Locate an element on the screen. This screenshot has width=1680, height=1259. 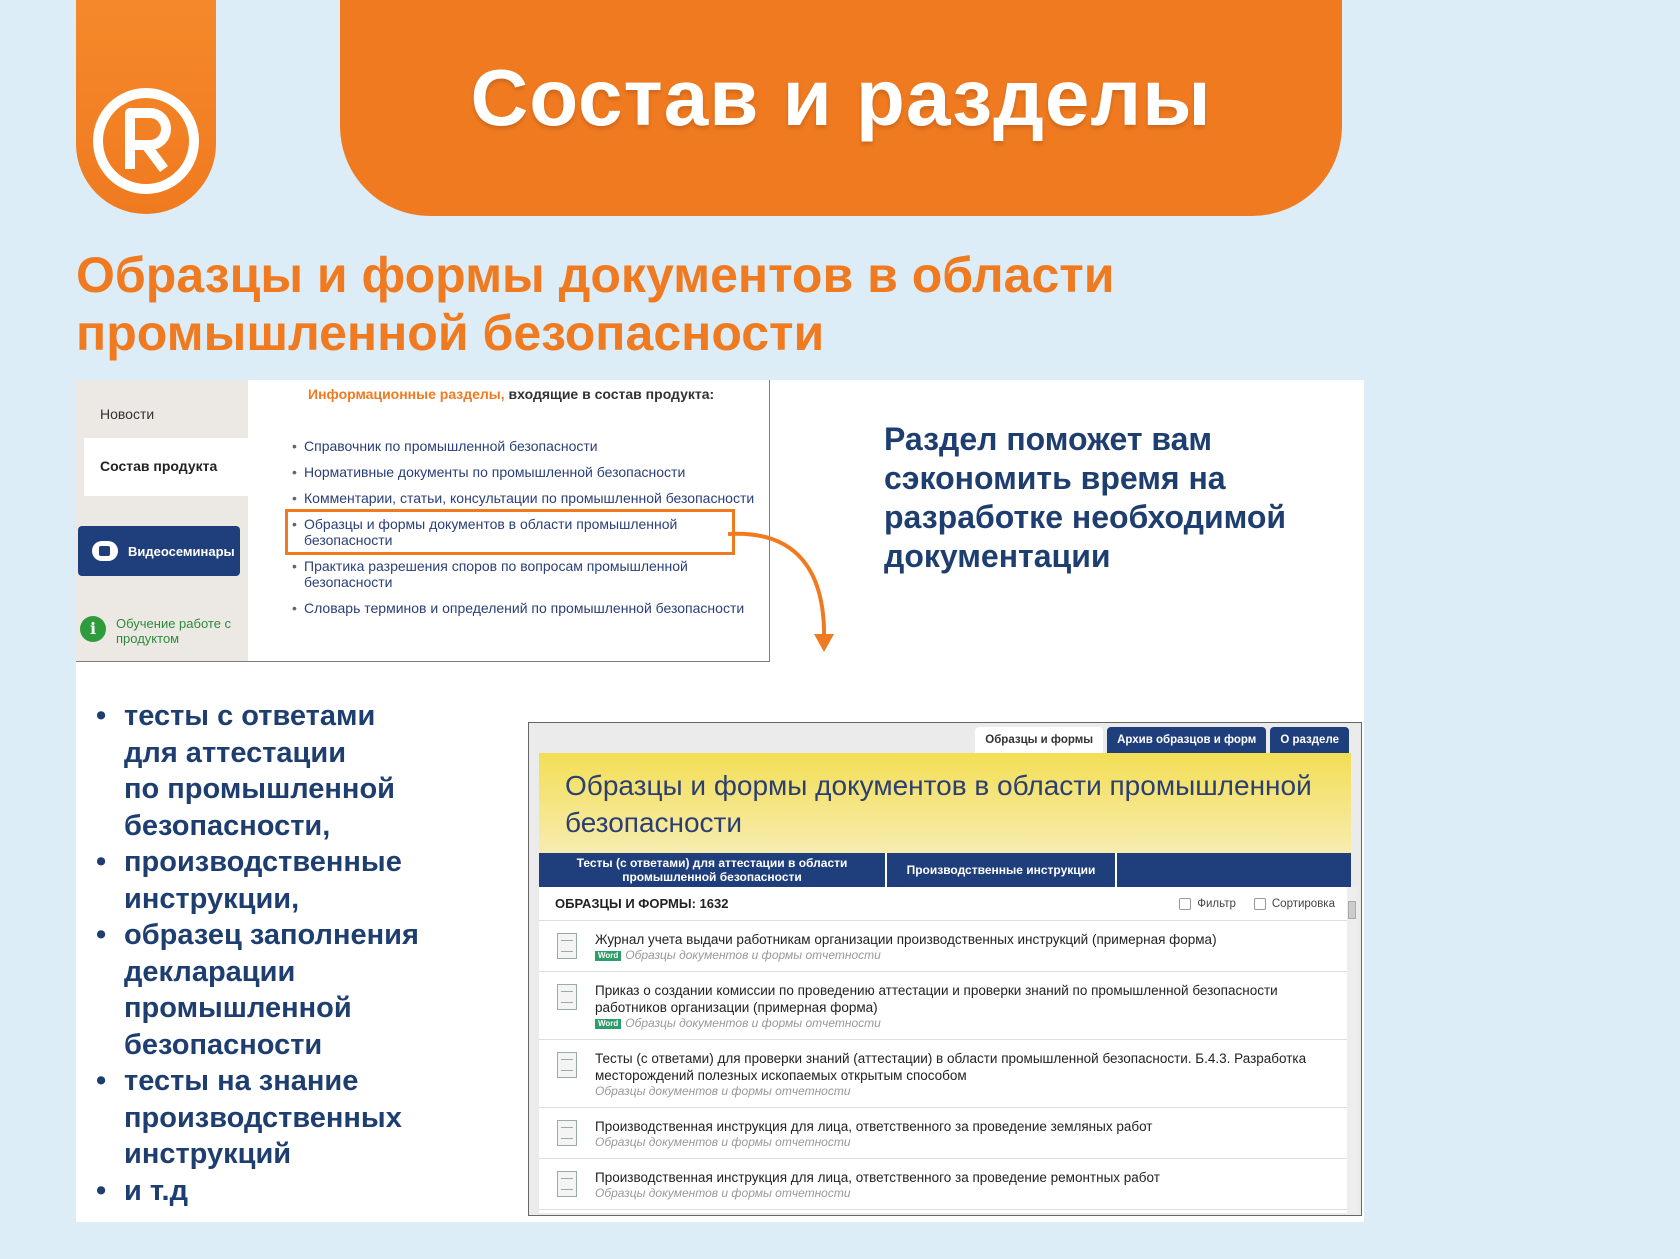
sidebar-item-product: Состав продукта is located at coordinates (167, 467).